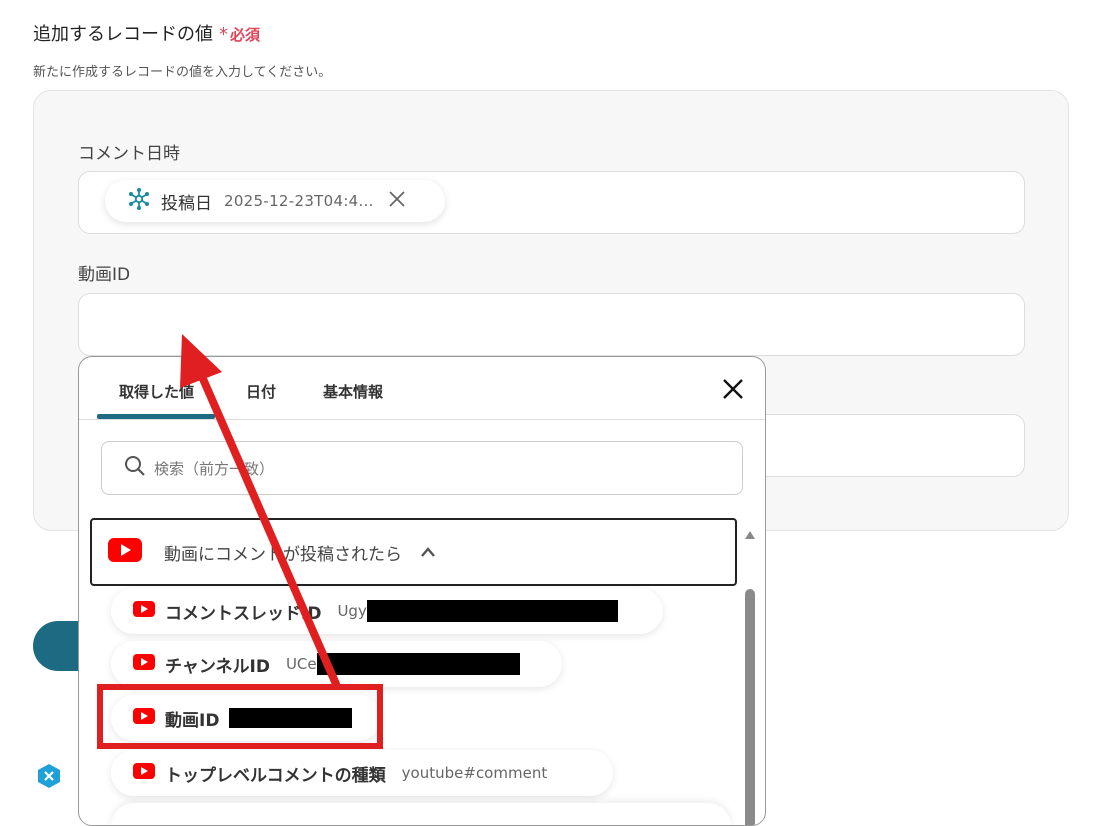  What do you see at coordinates (353, 391) in the screenshot?
I see `tab-basic-info: 基本情報` at bounding box center [353, 391].